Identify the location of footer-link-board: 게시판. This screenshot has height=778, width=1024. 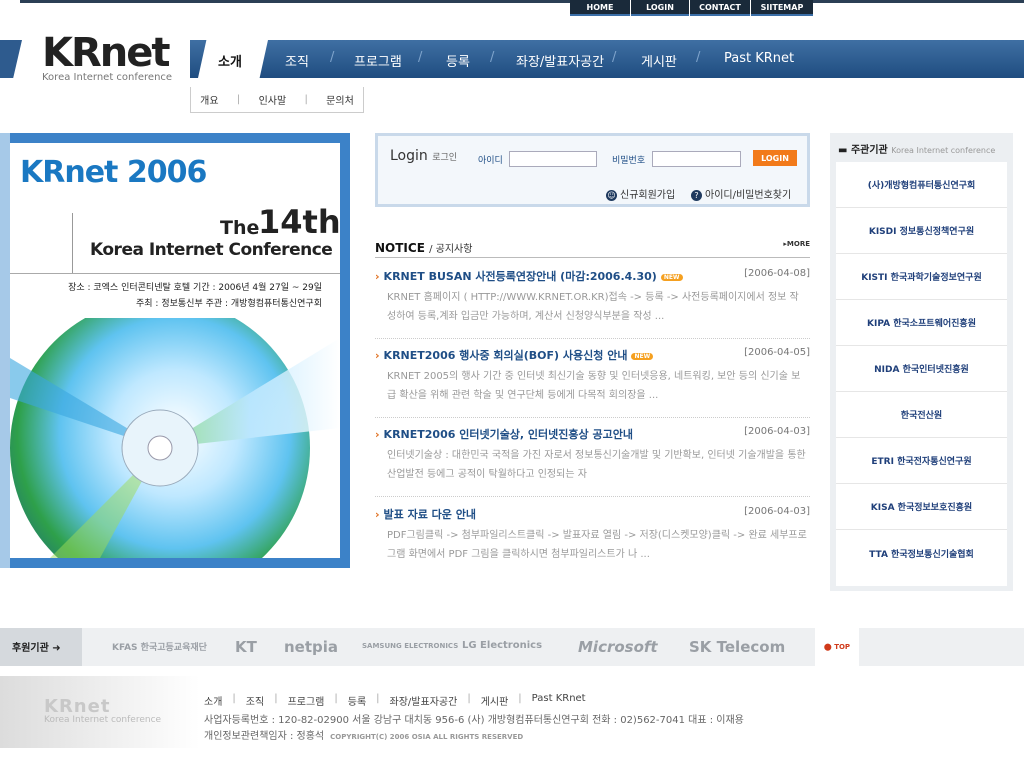
(495, 700).